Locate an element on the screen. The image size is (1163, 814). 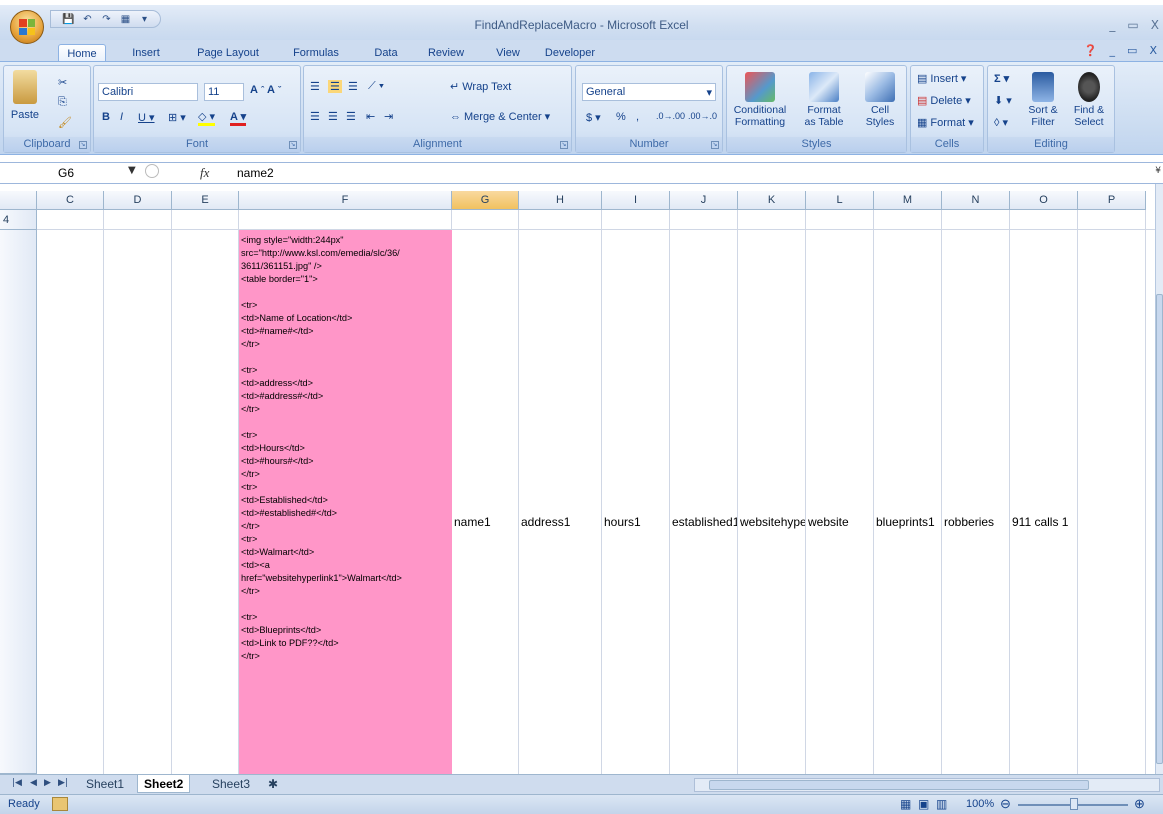
horizontal-scroll-thumb is located at coordinates (899, 785).